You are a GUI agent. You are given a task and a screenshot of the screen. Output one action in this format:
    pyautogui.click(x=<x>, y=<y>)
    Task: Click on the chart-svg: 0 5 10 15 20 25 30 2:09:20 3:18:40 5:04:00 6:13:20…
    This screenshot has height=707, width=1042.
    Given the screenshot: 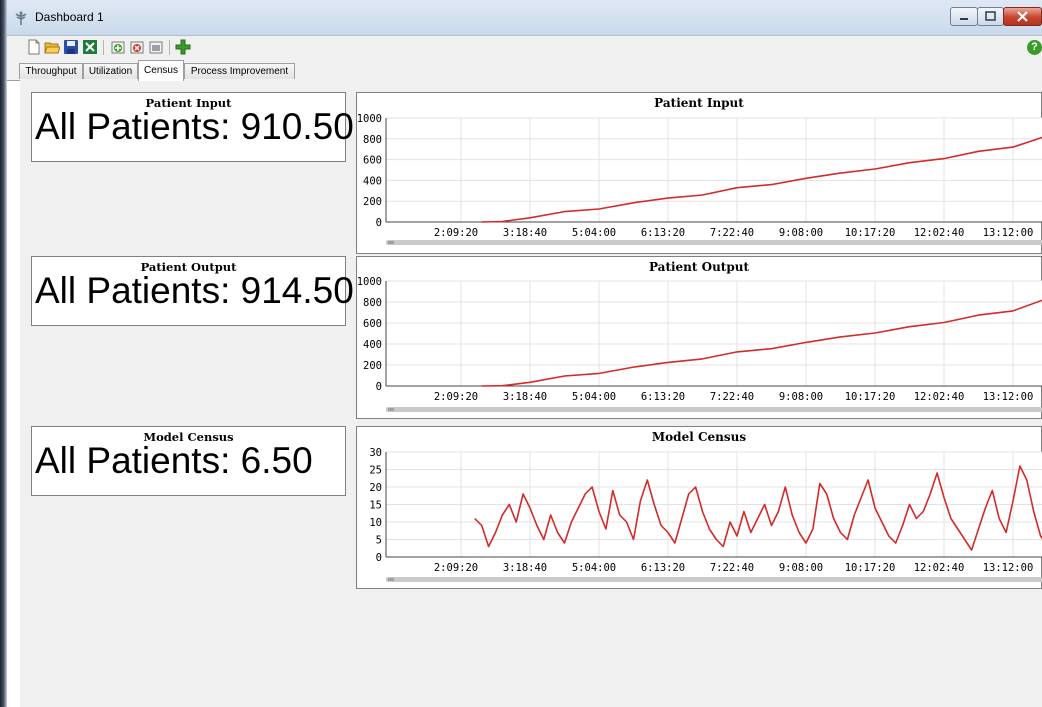 What is the action you would take?
    pyautogui.click(x=705, y=514)
    